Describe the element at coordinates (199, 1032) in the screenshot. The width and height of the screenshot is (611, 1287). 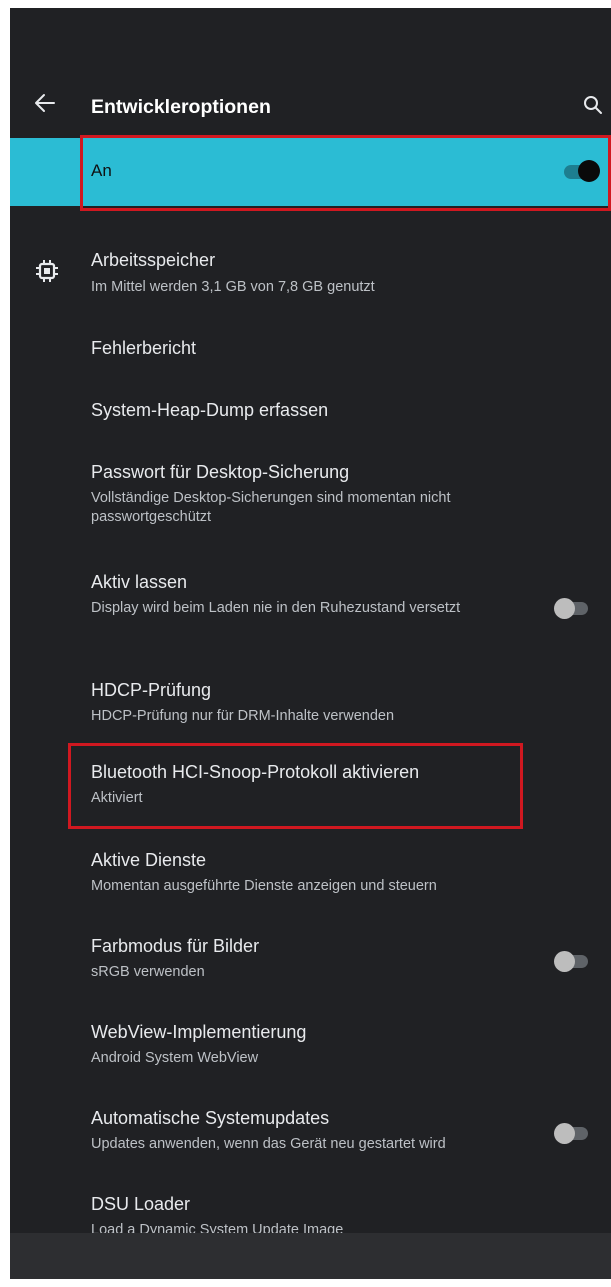
I see `setting-title: WebView-Implementierung` at that location.